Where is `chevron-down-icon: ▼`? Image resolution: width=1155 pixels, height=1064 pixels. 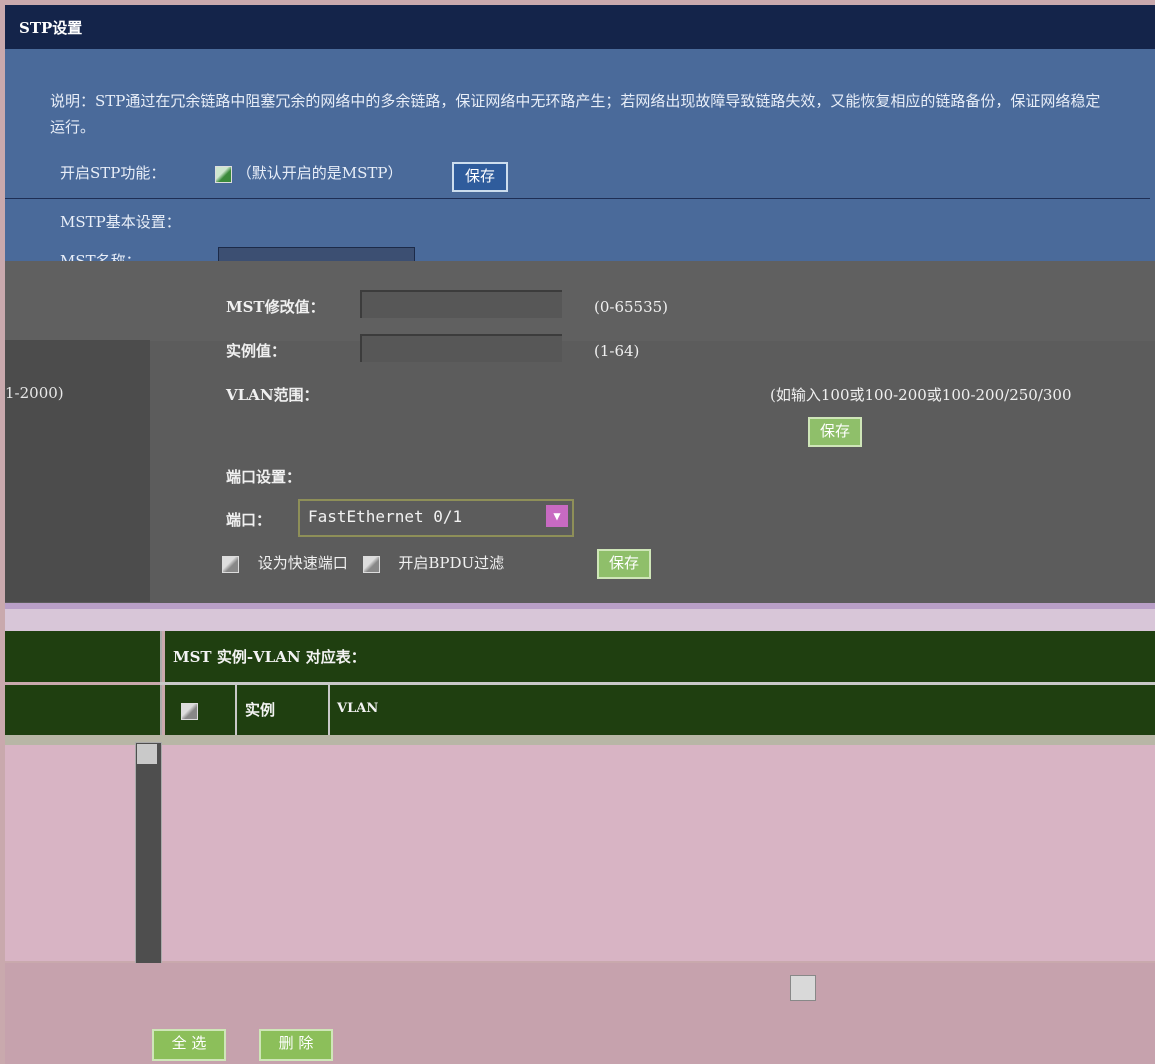 chevron-down-icon: ▼ is located at coordinates (557, 516).